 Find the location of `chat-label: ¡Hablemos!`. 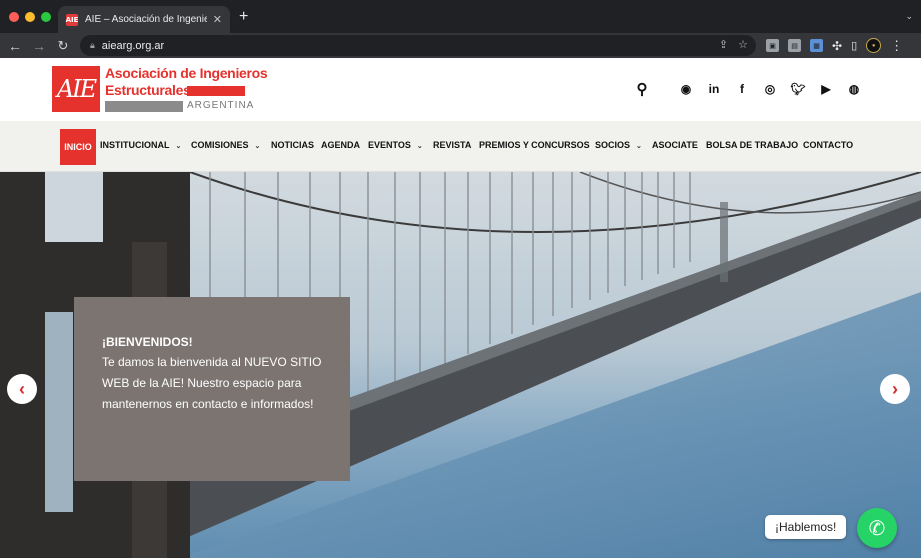

chat-label: ¡Hablemos! is located at coordinates (806, 527).